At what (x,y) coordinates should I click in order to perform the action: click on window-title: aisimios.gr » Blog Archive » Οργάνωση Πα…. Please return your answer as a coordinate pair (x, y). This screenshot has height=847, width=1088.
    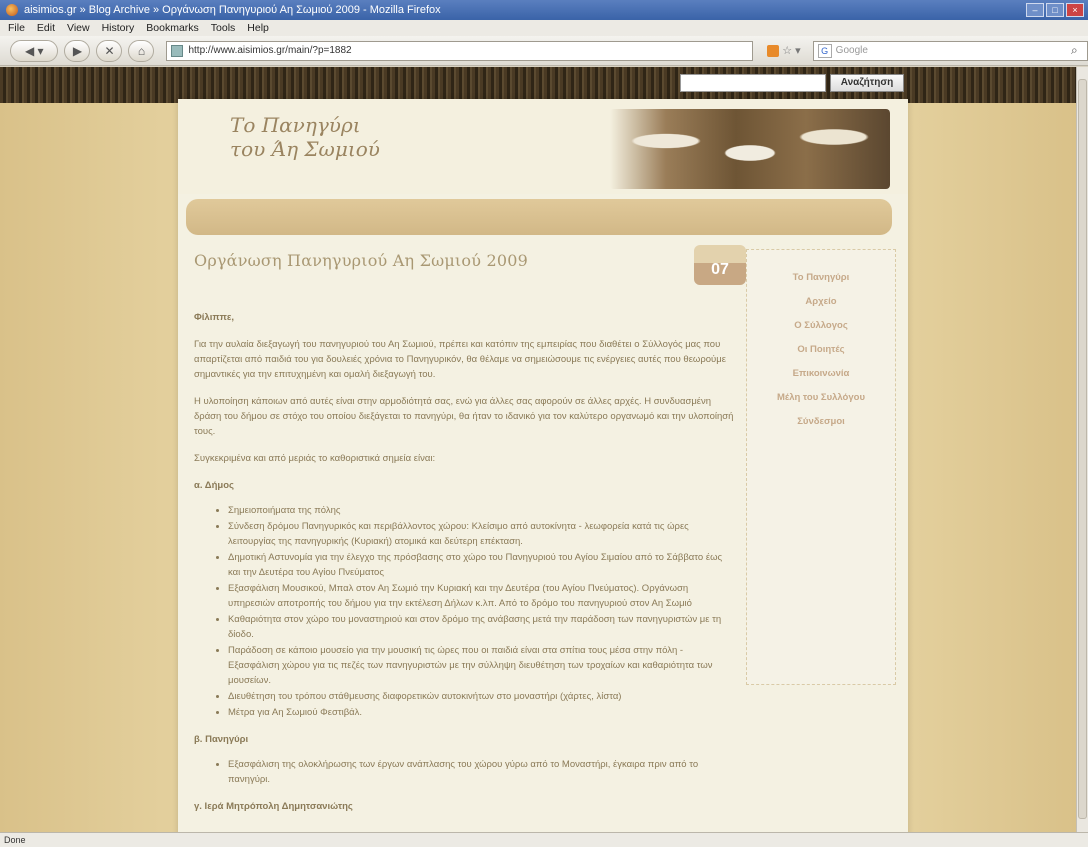
    Looking at the image, I should click on (232, 10).